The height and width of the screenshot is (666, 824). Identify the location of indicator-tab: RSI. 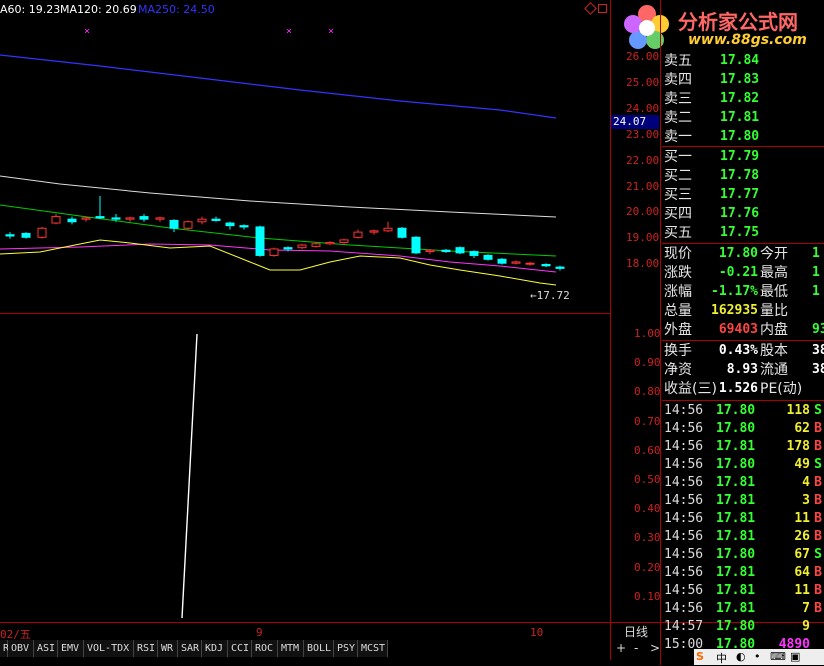
(146, 648).